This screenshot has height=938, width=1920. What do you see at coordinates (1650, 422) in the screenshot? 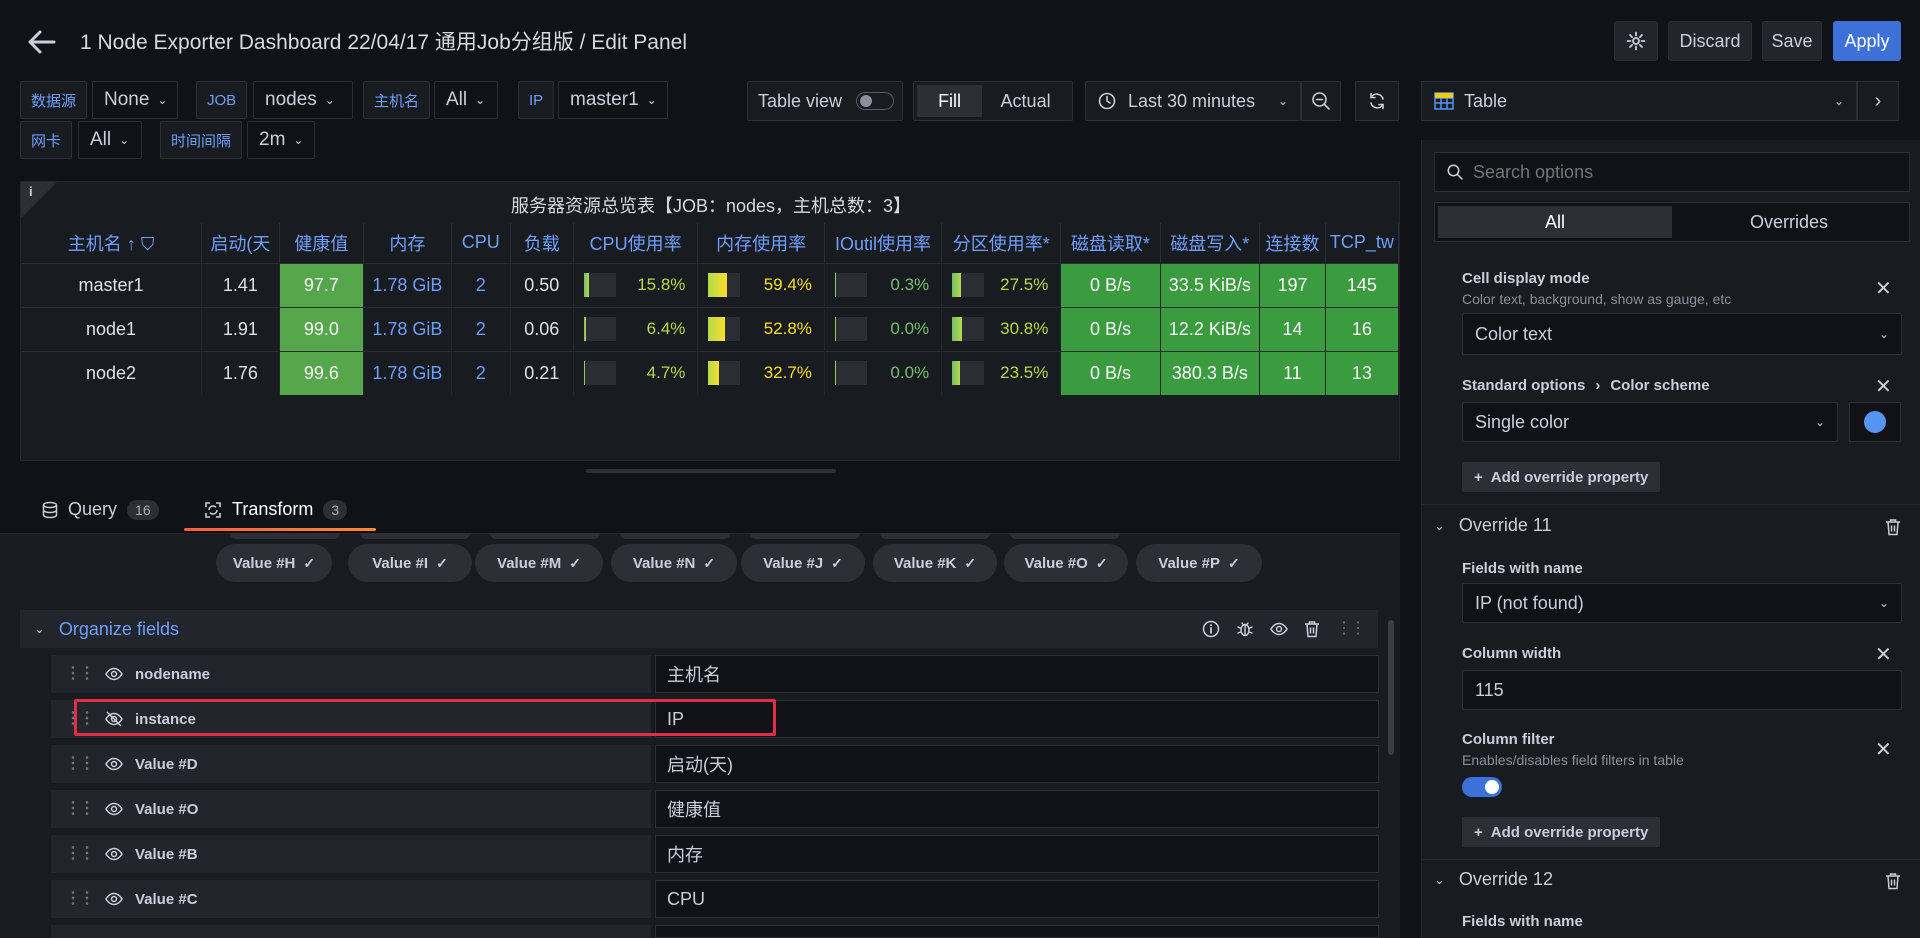
I see `color-scheme-select: Single color ⌄` at bounding box center [1650, 422].